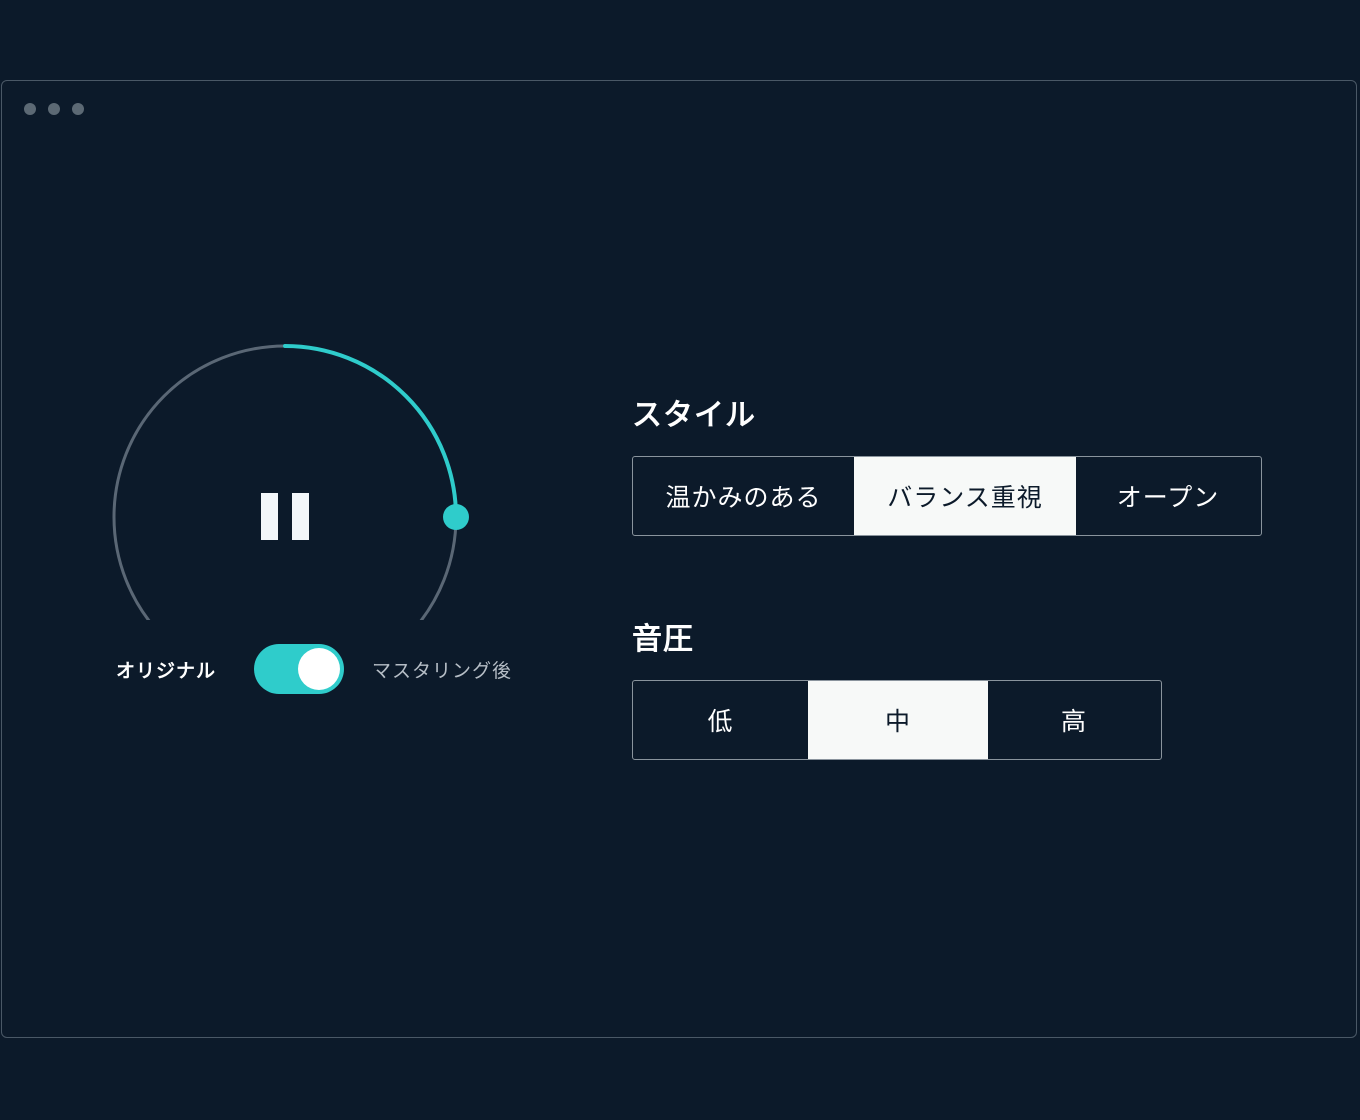  Describe the element at coordinates (166, 671) in the screenshot. I see `original-label: オリジナル` at that location.